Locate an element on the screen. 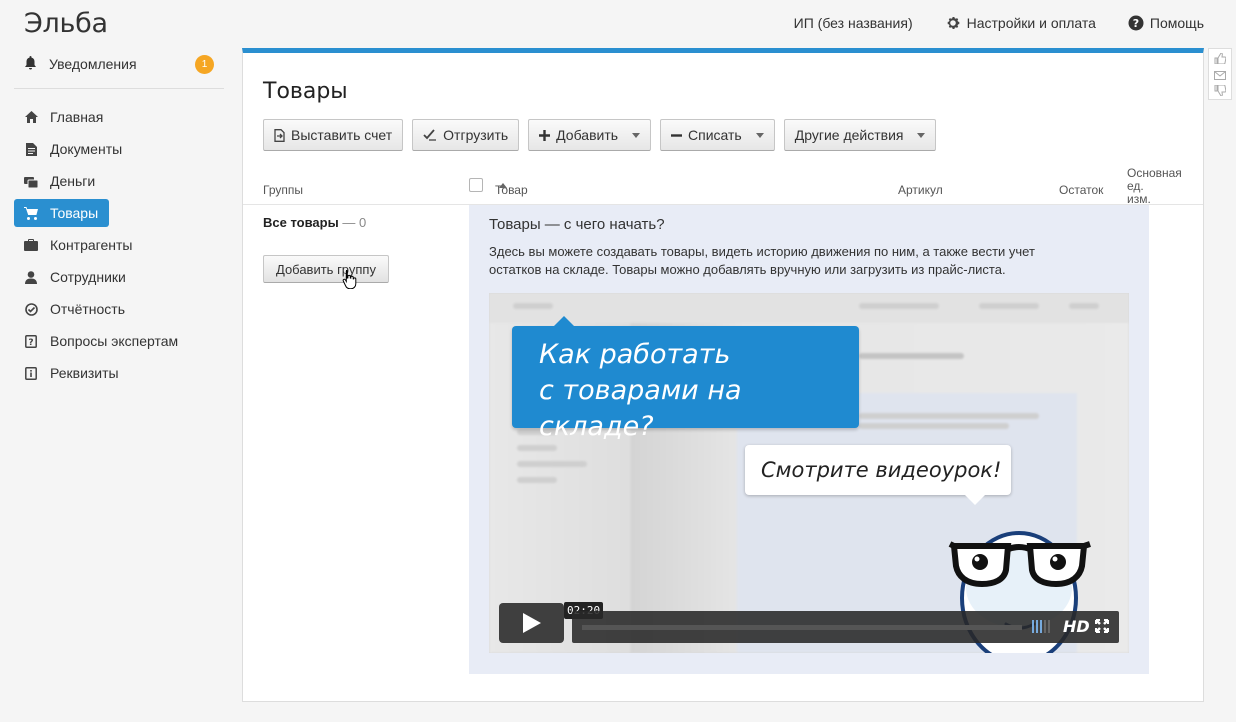  invoice-icon is located at coordinates (279, 135).